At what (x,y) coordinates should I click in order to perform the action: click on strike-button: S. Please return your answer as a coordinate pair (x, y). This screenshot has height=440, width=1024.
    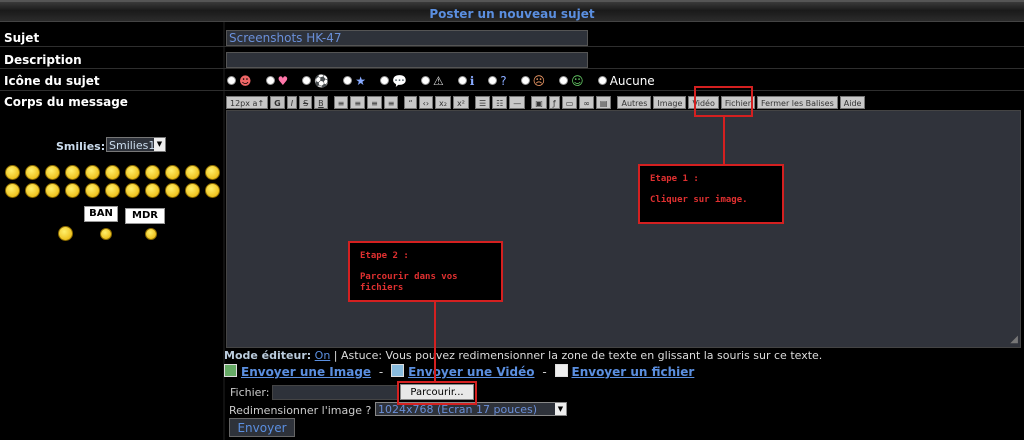
    Looking at the image, I should click on (306, 102).